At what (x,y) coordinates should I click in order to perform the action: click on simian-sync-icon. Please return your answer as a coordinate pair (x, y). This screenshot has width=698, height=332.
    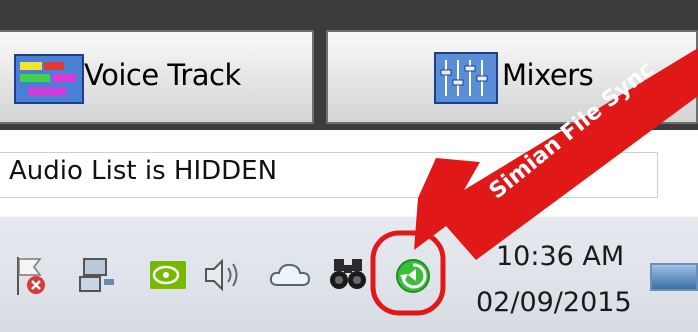
    Looking at the image, I should click on (413, 276).